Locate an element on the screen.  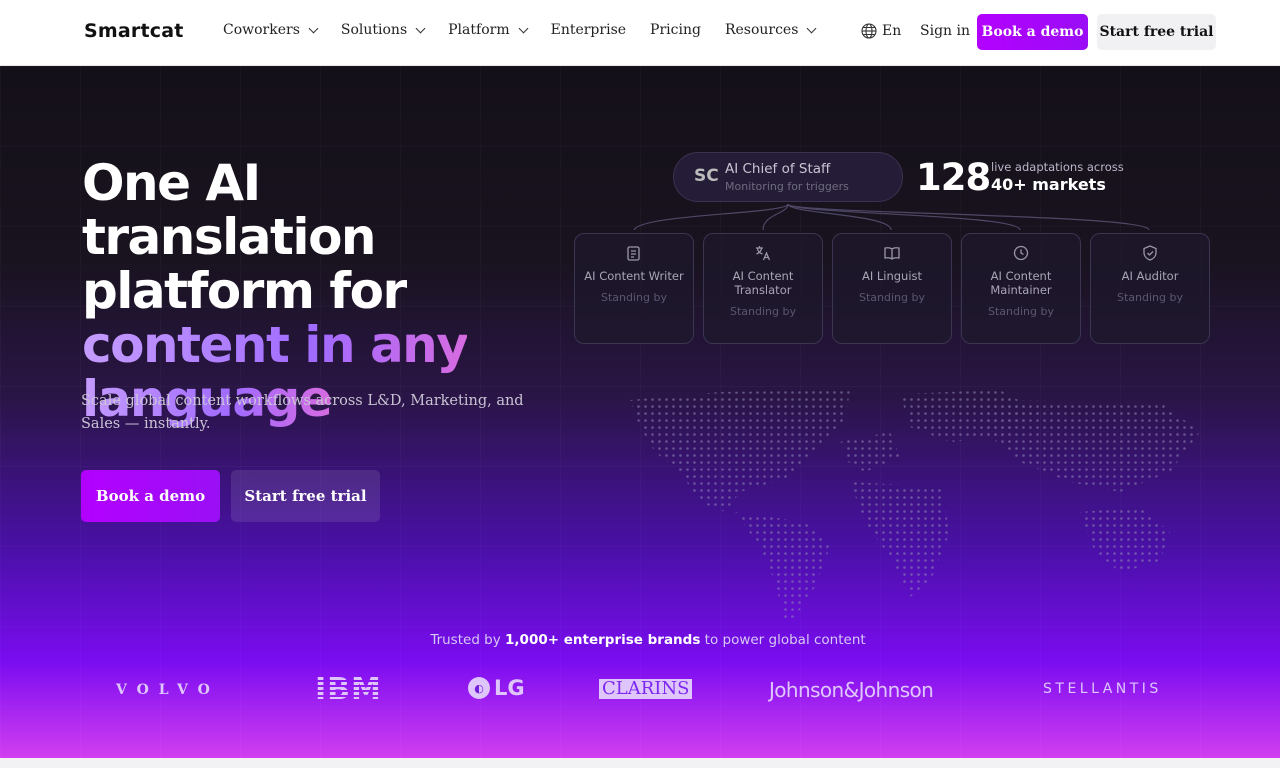
nav-label: Coworkers is located at coordinates (261, 30).